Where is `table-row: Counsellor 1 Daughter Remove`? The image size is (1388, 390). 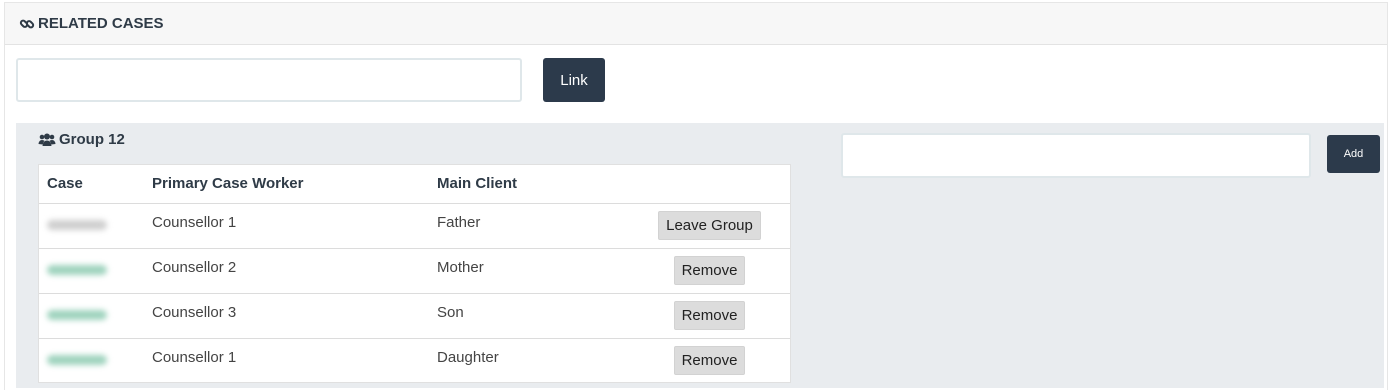
table-row: Counsellor 1 Daughter Remove is located at coordinates (414, 360).